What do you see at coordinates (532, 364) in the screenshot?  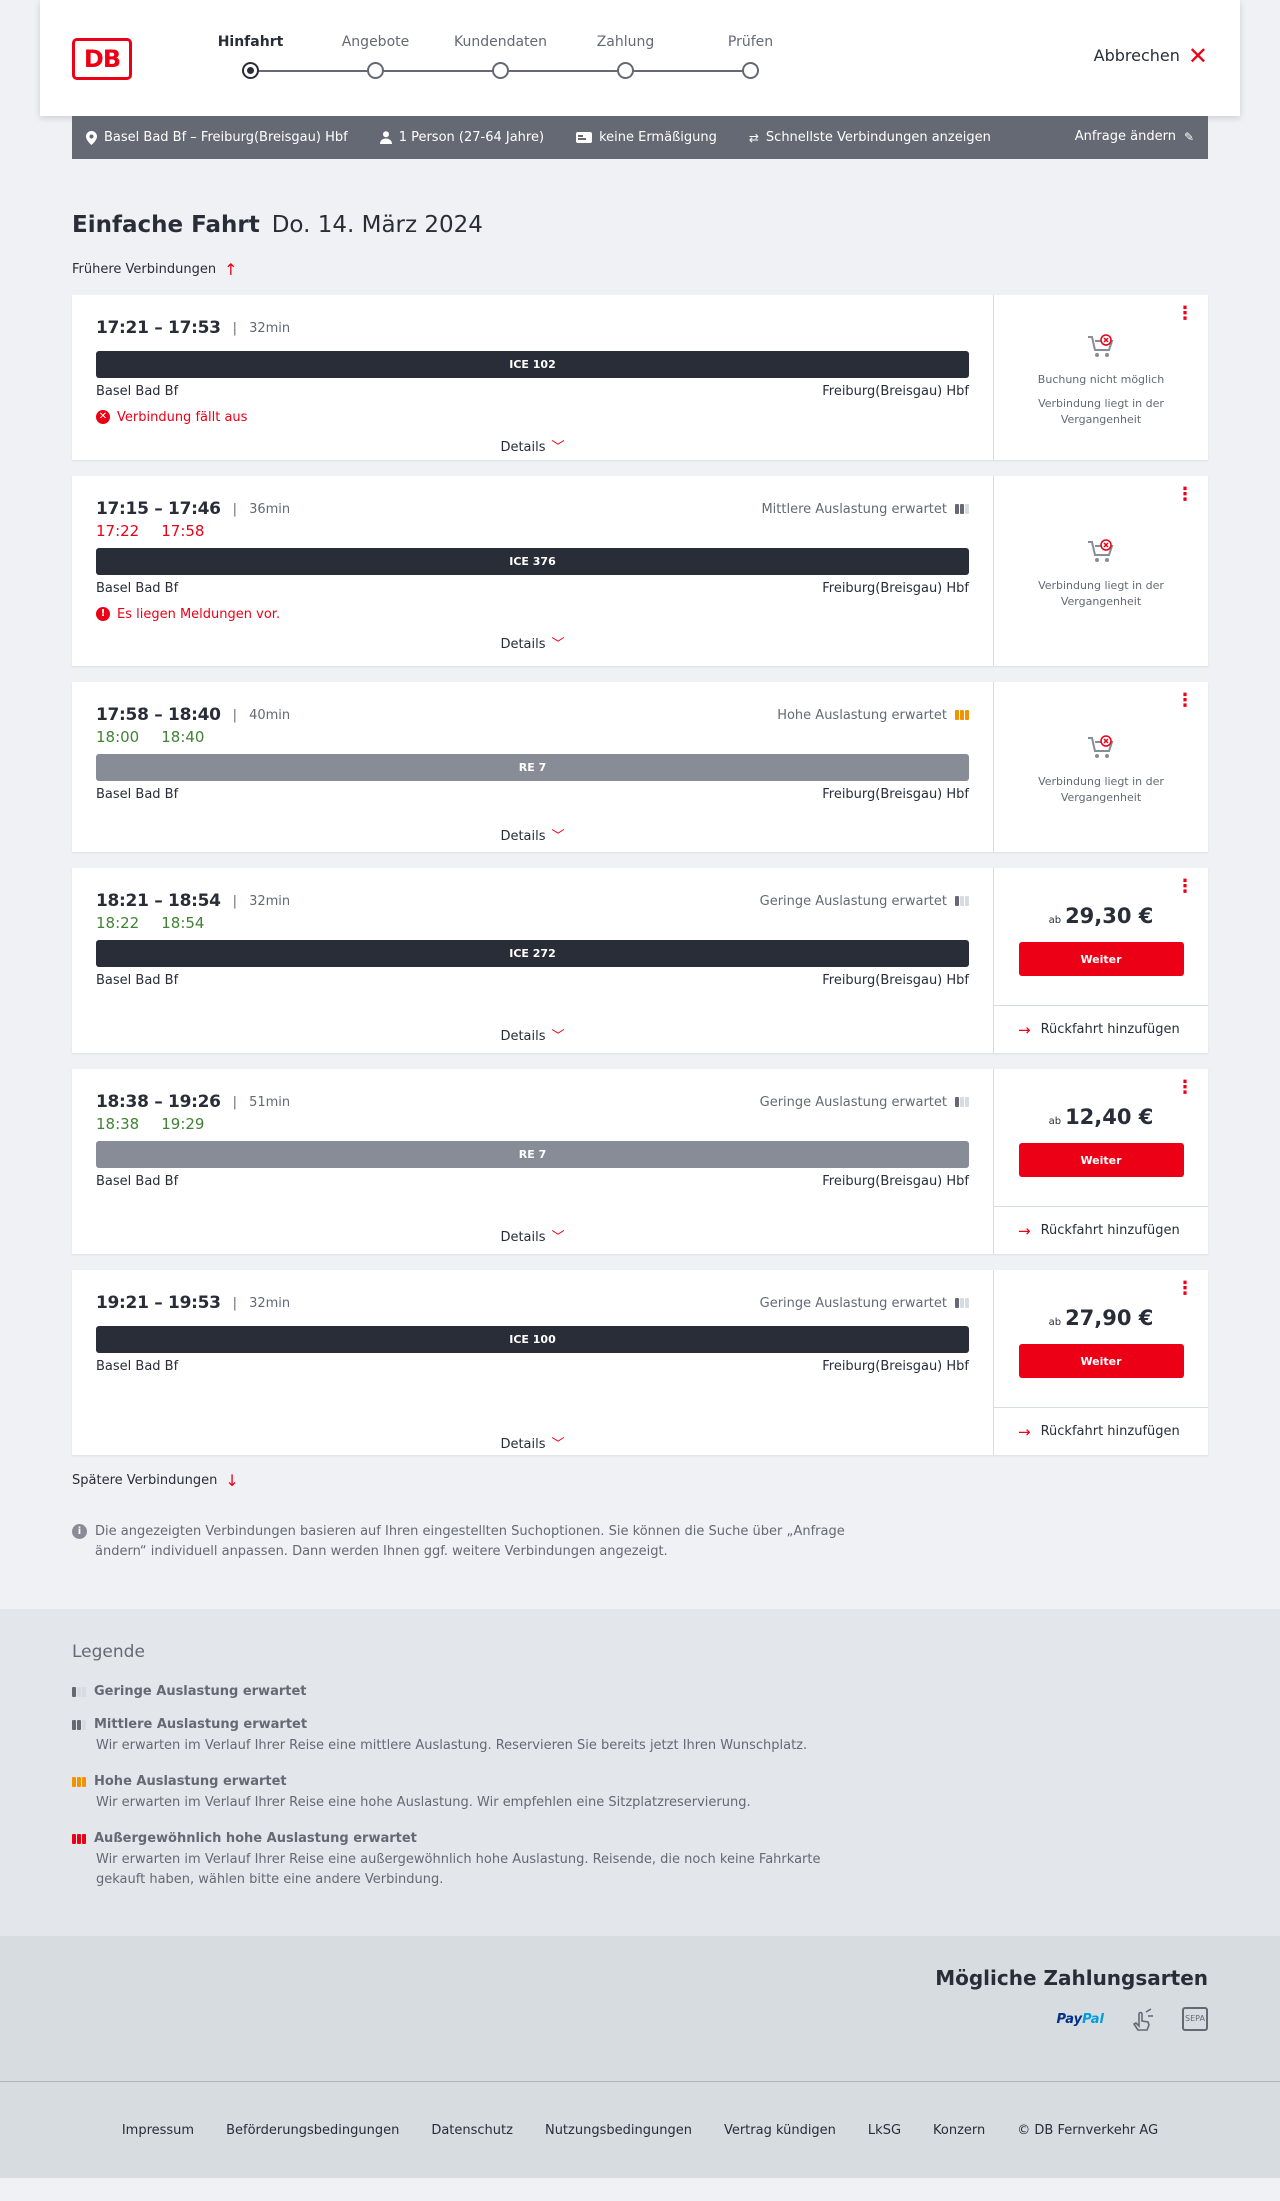 I see `train-bar: ICE 102` at bounding box center [532, 364].